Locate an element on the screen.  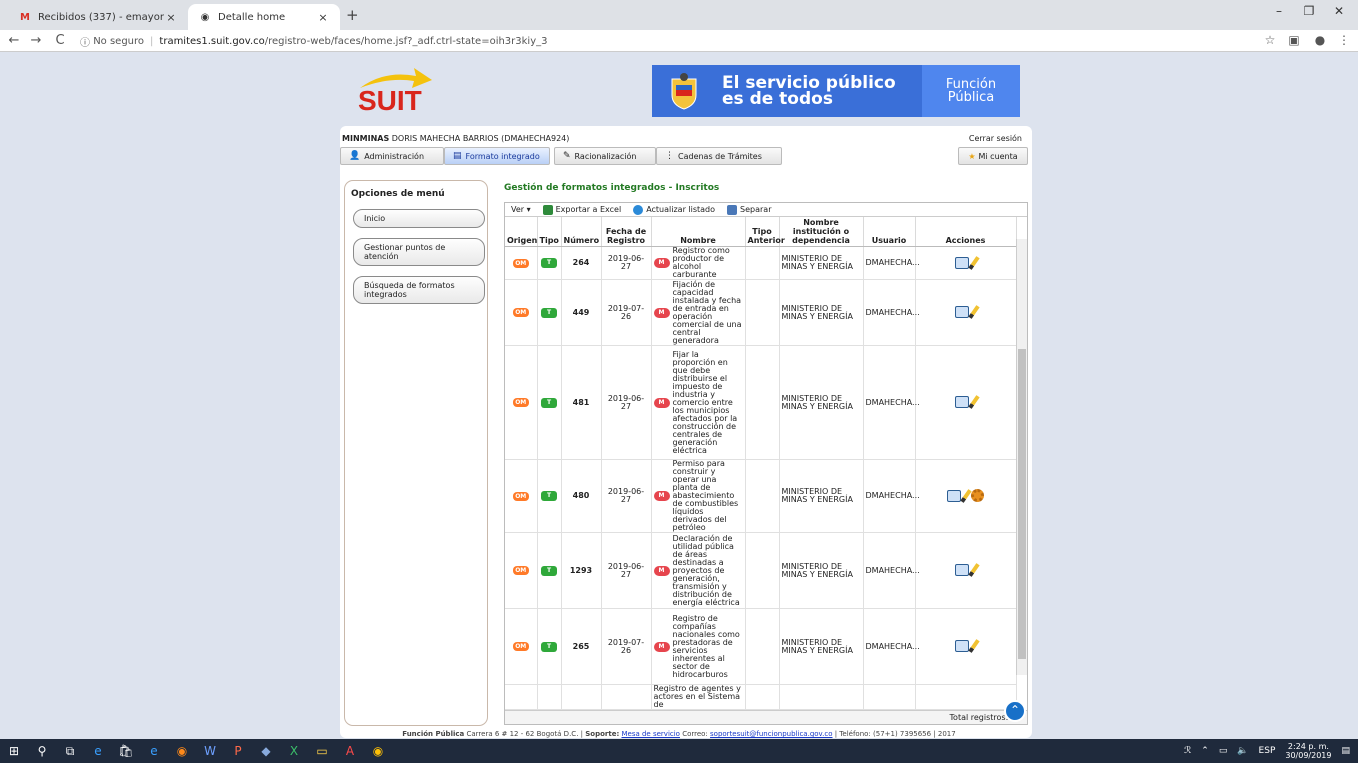
excel-icon: X is located at coordinates (294, 751).